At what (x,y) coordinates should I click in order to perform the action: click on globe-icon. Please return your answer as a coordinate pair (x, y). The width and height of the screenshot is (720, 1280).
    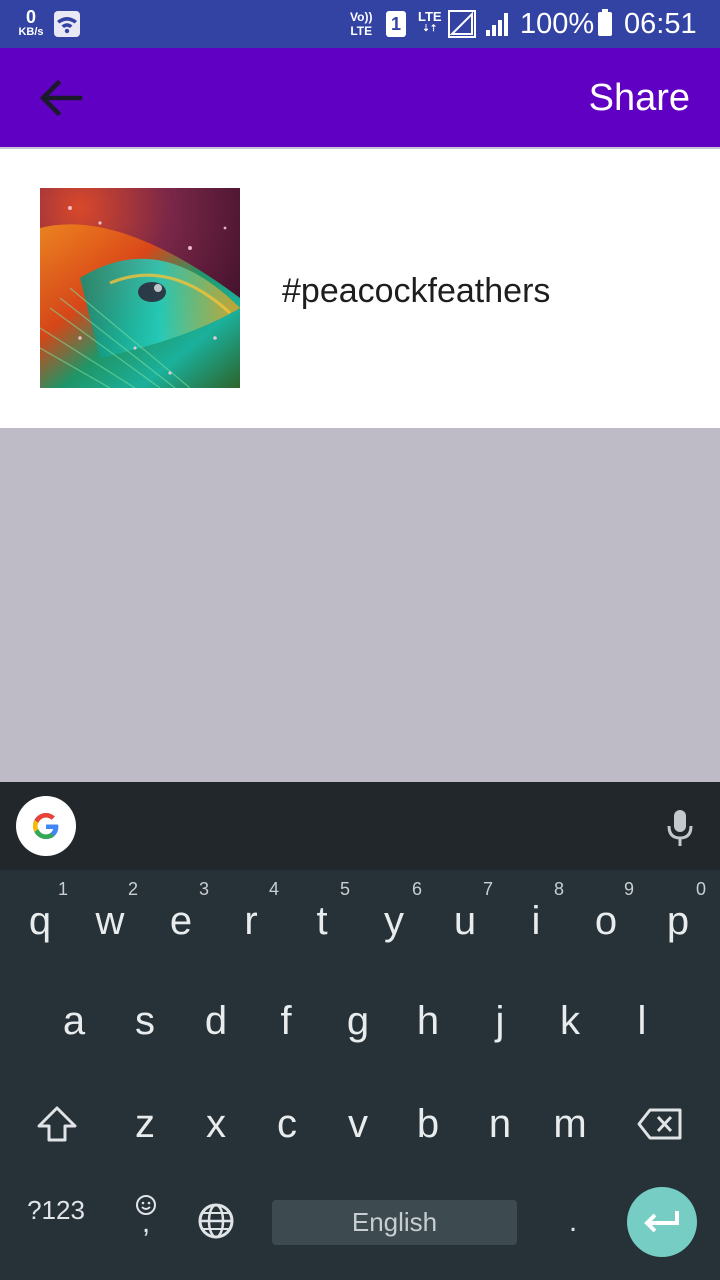
    Looking at the image, I should click on (216, 1221).